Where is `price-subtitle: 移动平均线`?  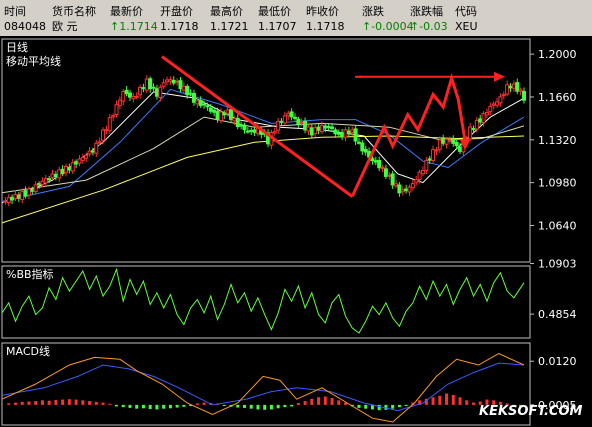
price-subtitle: 移动平均线 is located at coordinates (33, 61).